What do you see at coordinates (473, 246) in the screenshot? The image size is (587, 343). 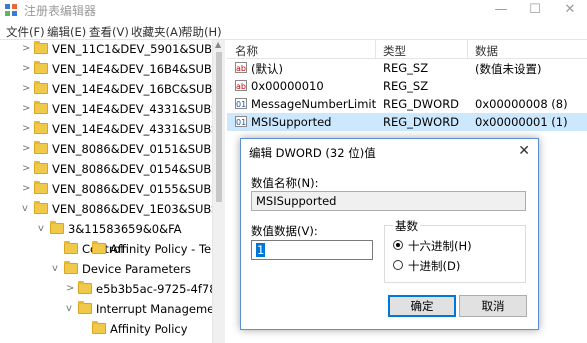 I see `hex-radio: 十六进制(H)` at bounding box center [473, 246].